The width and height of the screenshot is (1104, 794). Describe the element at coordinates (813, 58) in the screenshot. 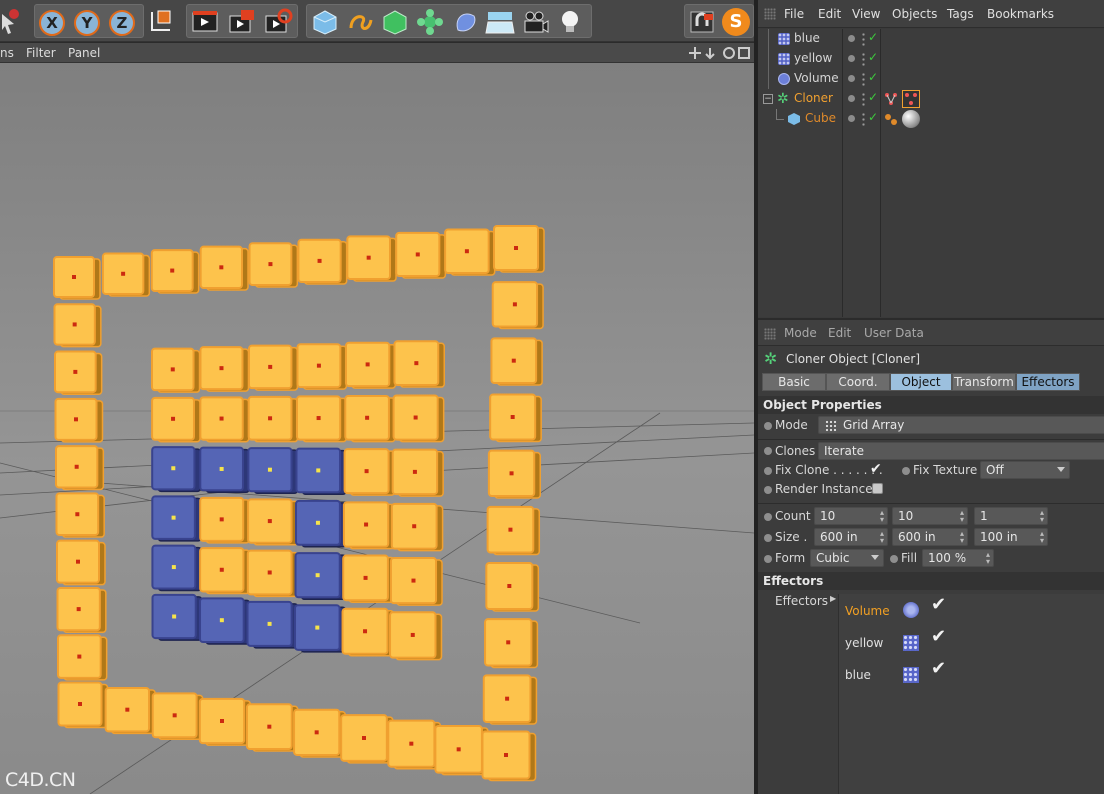

I see `object-name: yellow` at that location.